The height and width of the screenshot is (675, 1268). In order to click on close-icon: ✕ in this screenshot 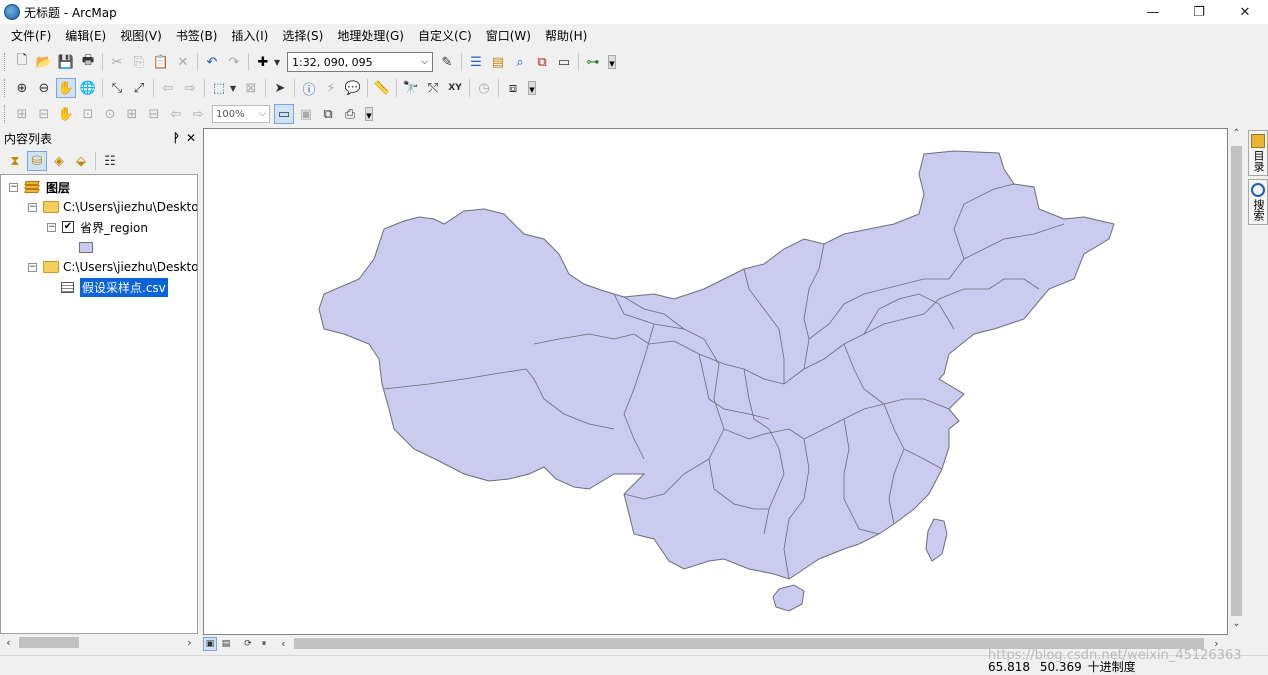, I will do `click(191, 138)`.